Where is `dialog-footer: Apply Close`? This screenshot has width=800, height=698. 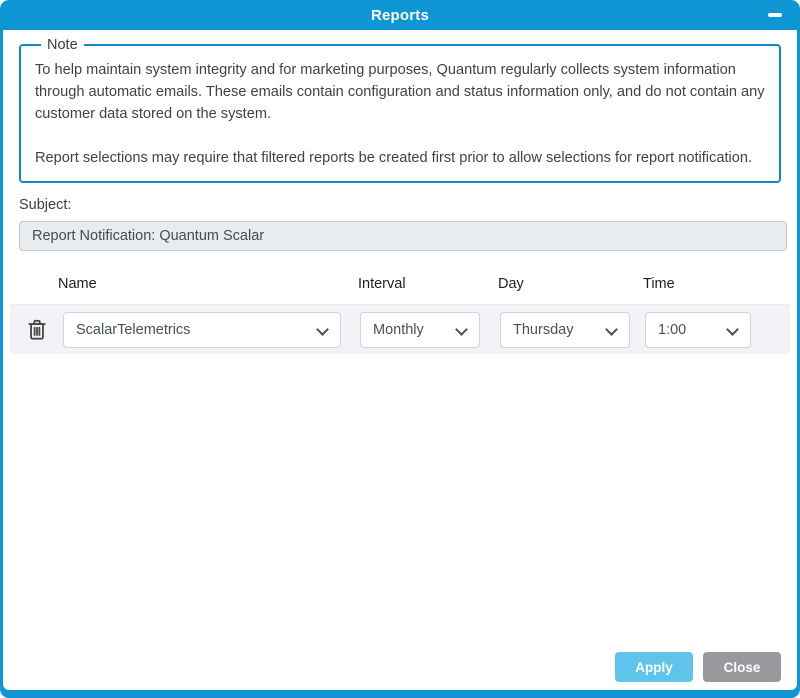
dialog-footer: Apply Close is located at coordinates (400, 667).